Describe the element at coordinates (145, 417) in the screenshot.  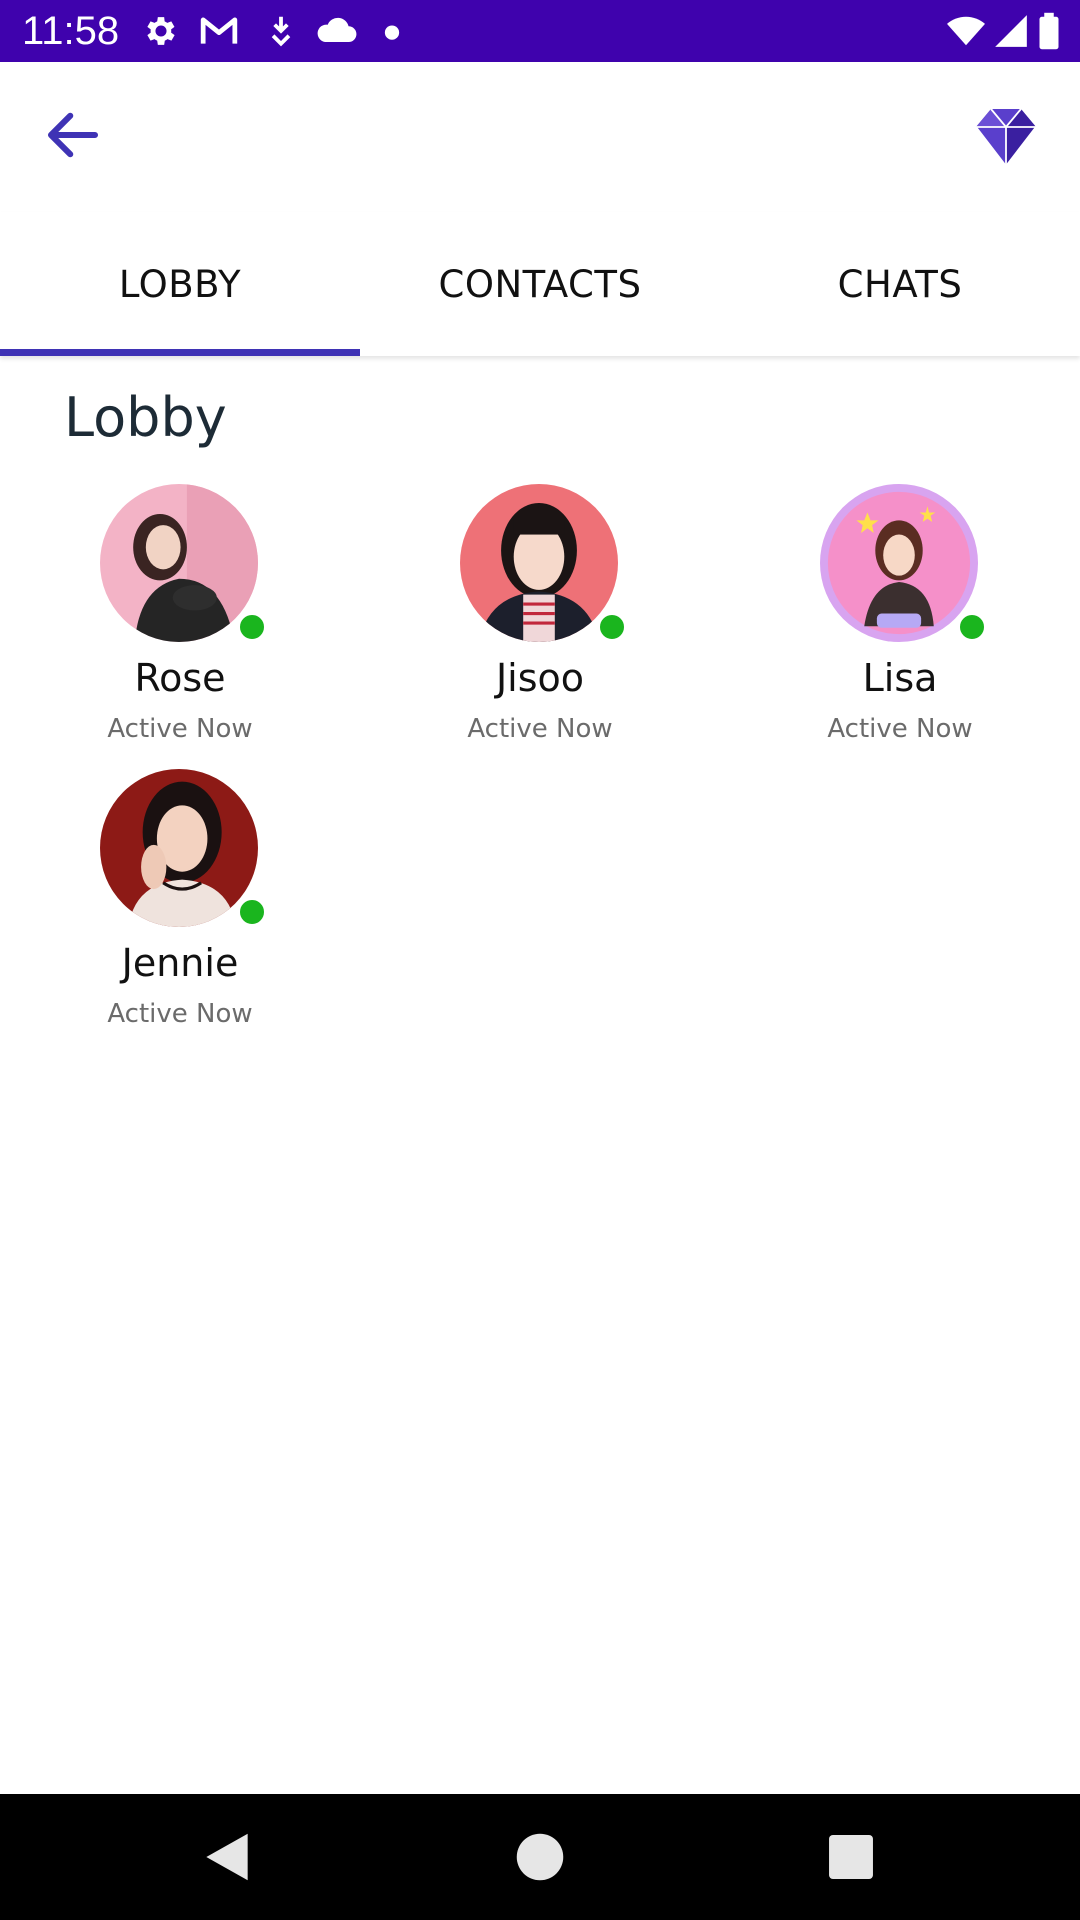
I see `page-title: Lobby` at that location.